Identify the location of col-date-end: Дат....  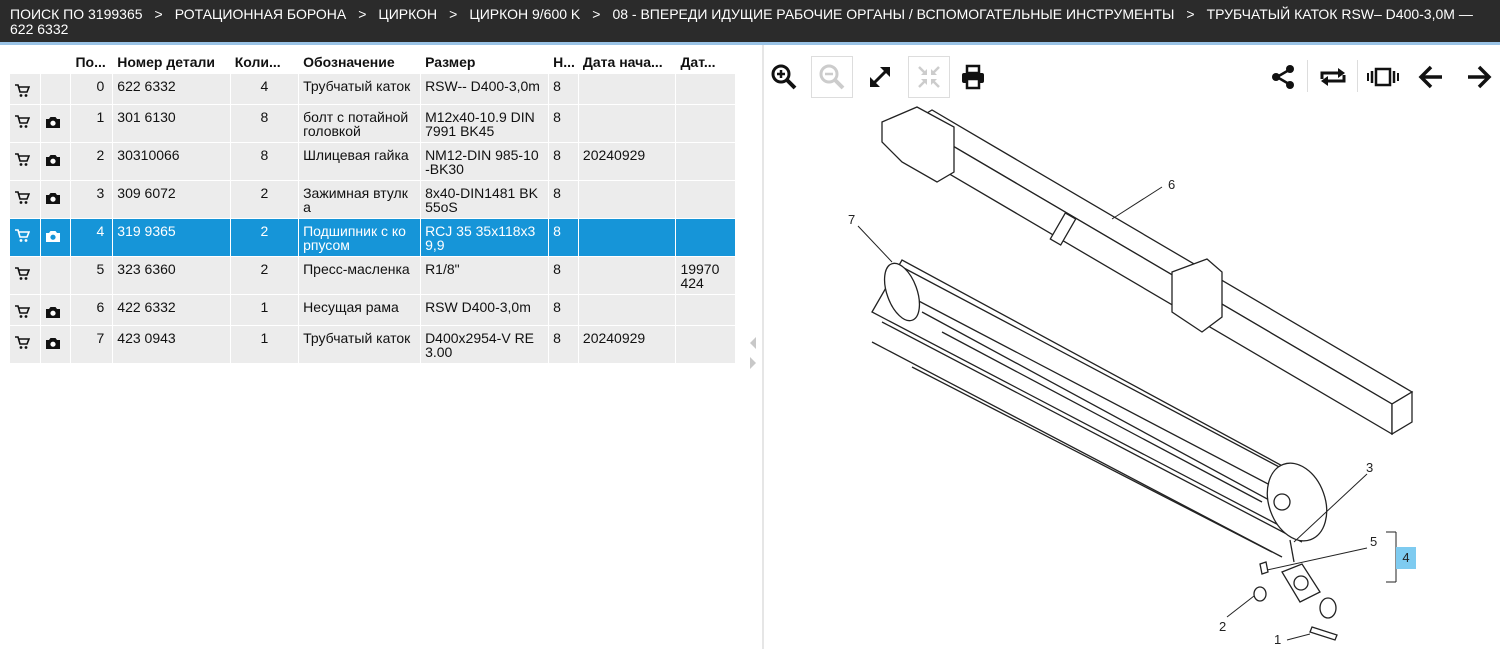
(706, 62).